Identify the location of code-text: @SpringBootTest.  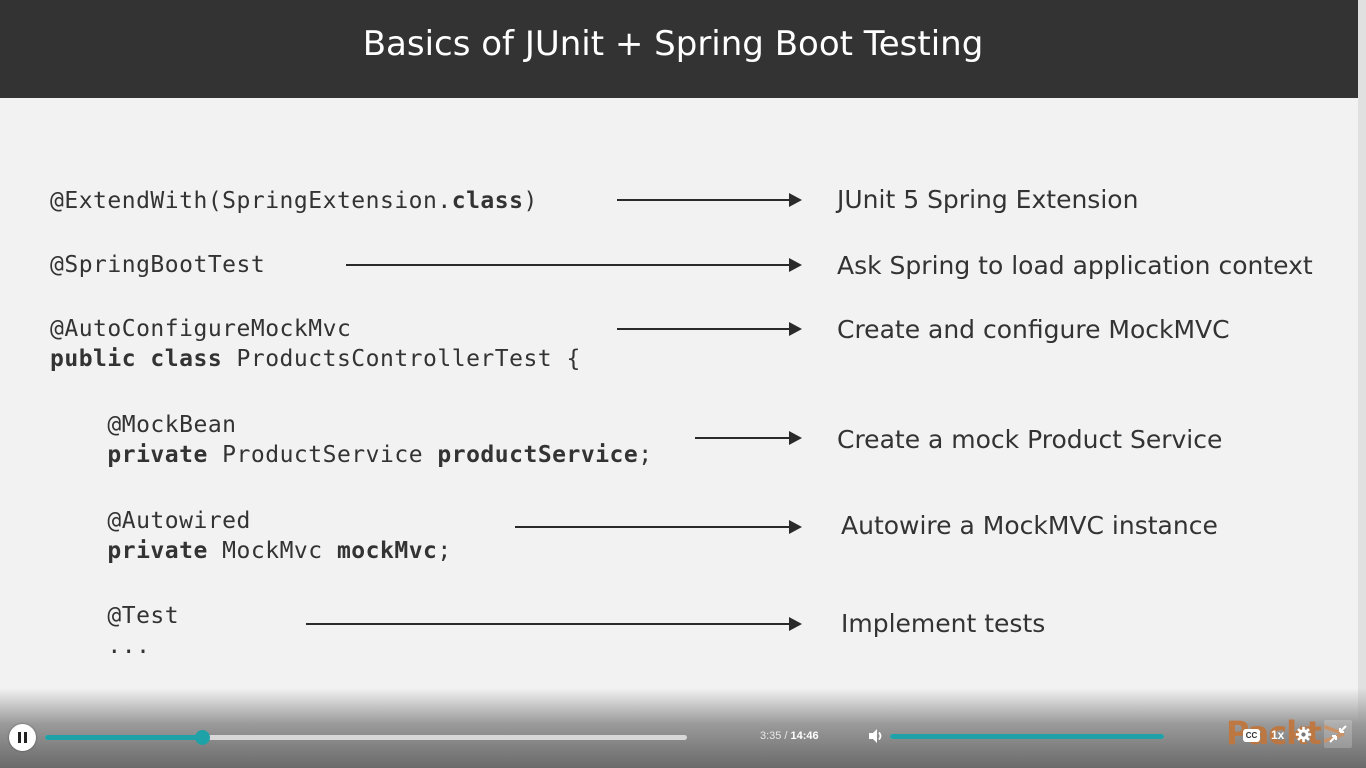
(158, 265).